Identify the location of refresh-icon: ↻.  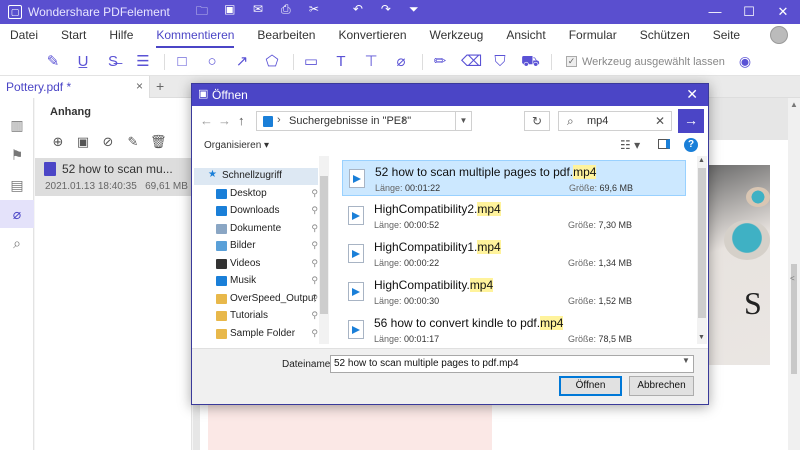
(537, 121).